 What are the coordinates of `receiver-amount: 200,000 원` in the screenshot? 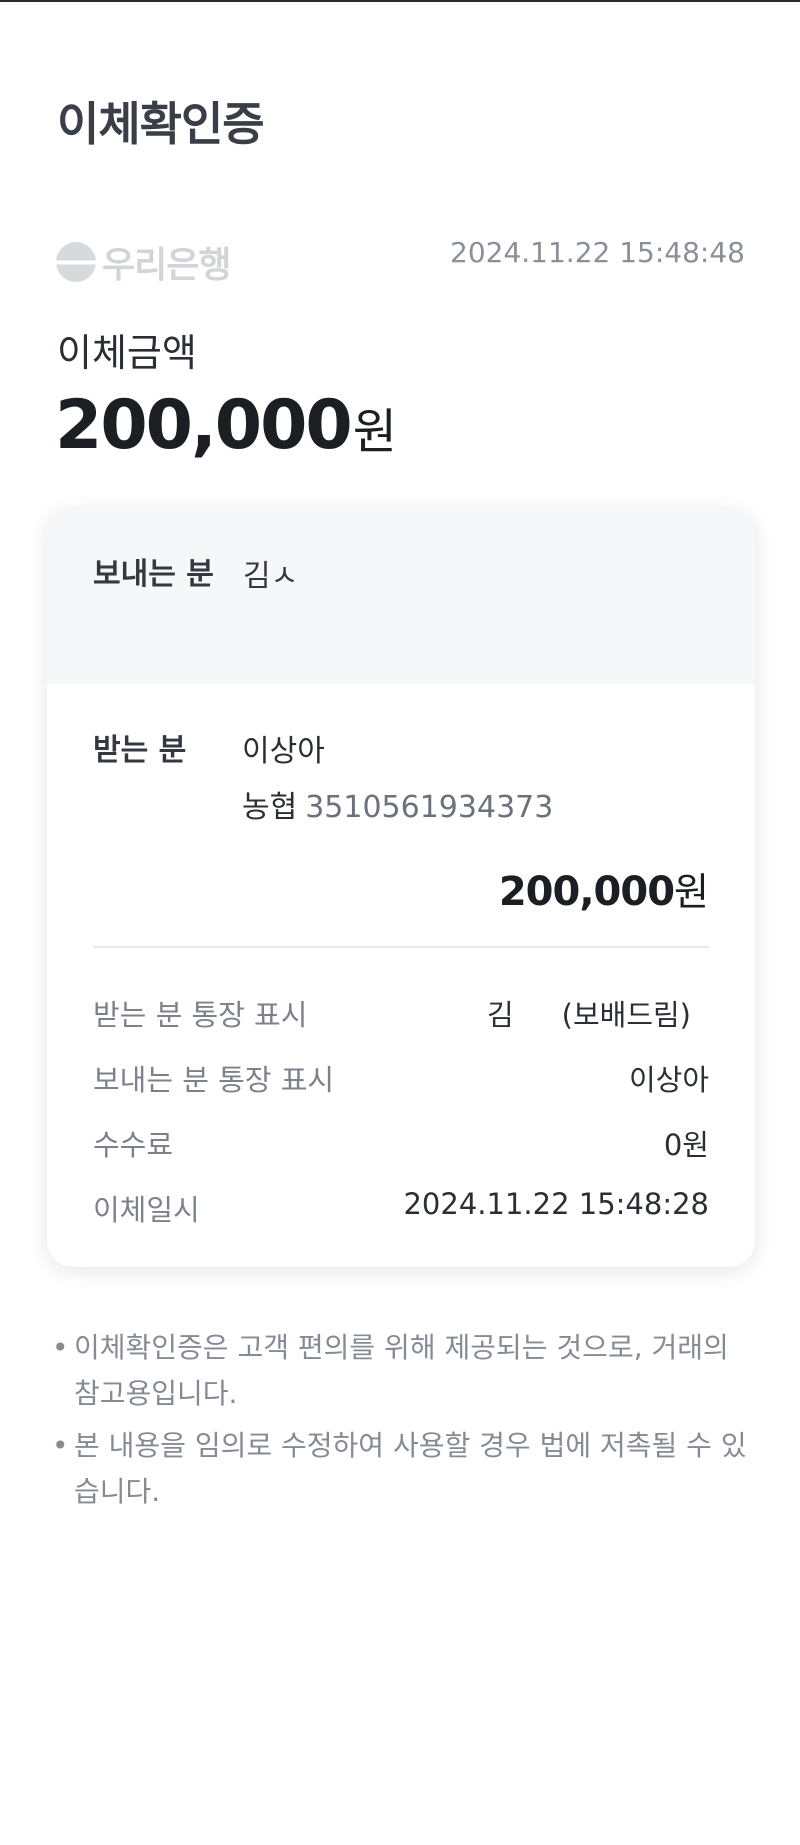 It's located at (604, 888).